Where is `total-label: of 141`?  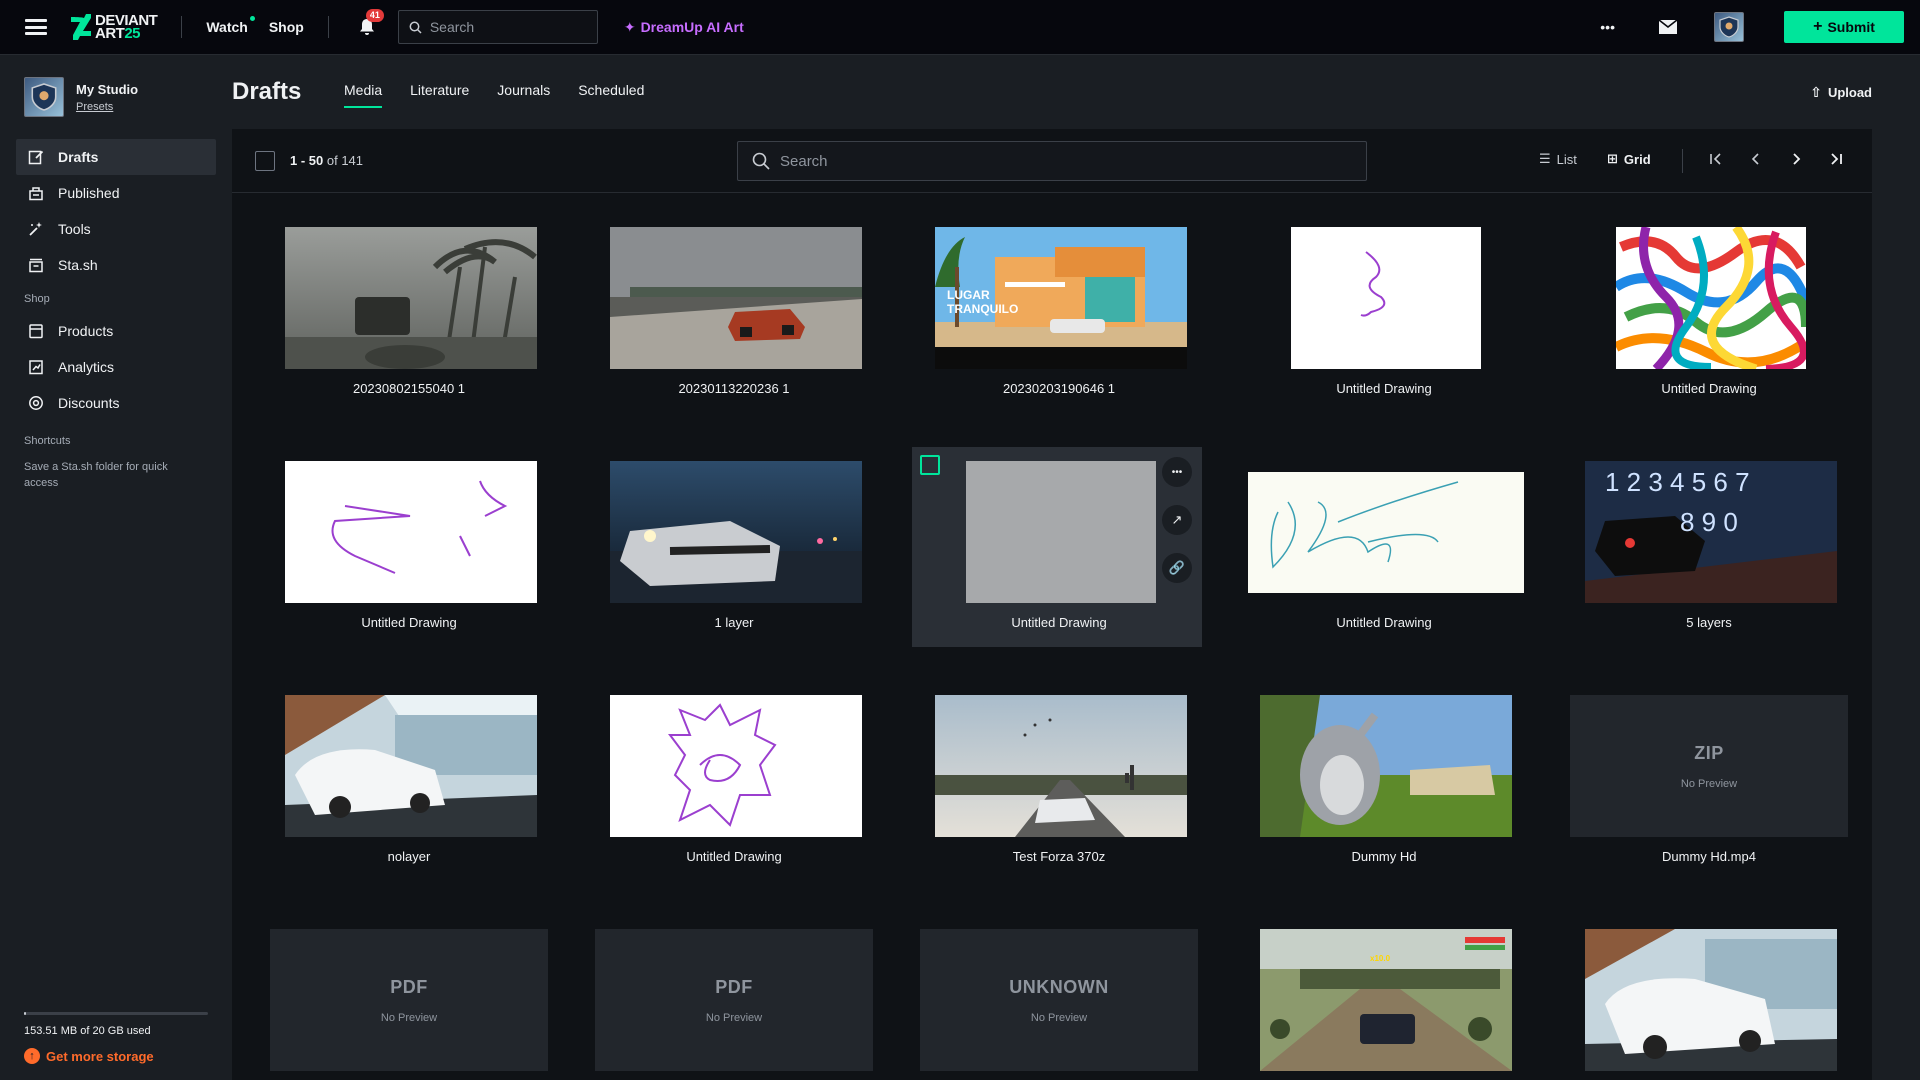 total-label: of 141 is located at coordinates (345, 160).